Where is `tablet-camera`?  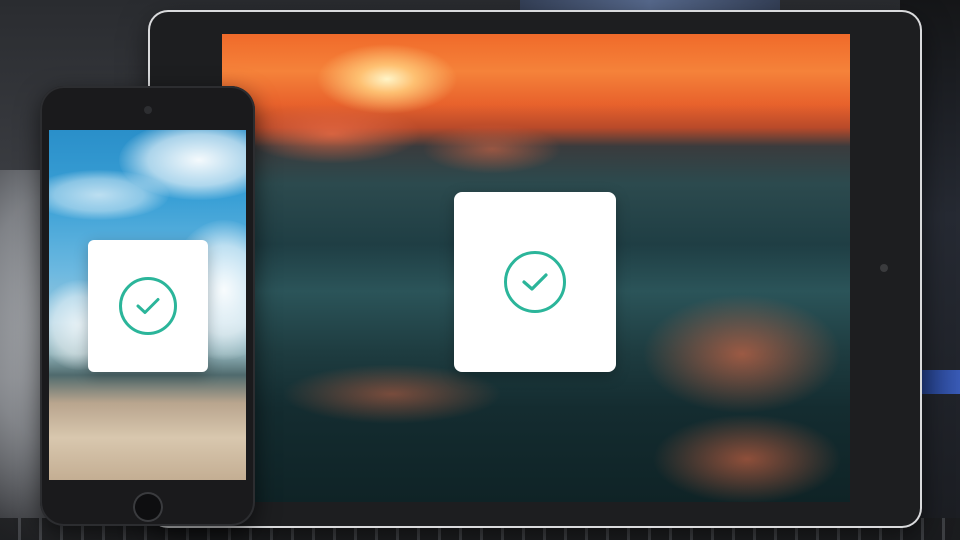
tablet-camera is located at coordinates (884, 268).